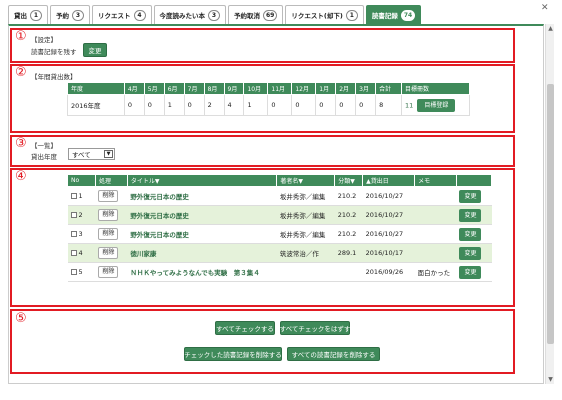  I want to click on tab-label: 読書記録, so click(384, 16).